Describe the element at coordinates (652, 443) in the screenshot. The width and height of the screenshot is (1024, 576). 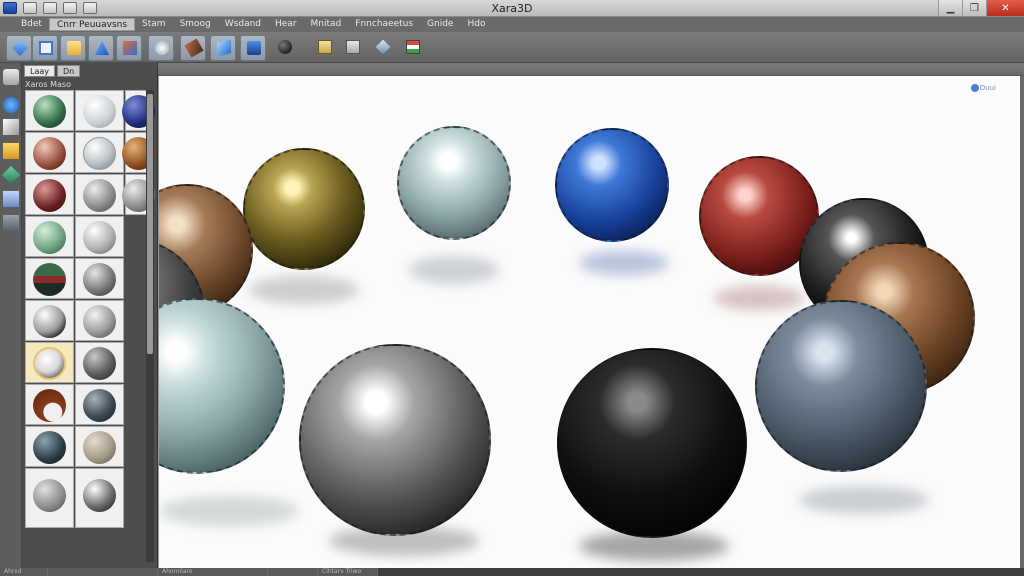
I see `black-matte-sphere` at that location.